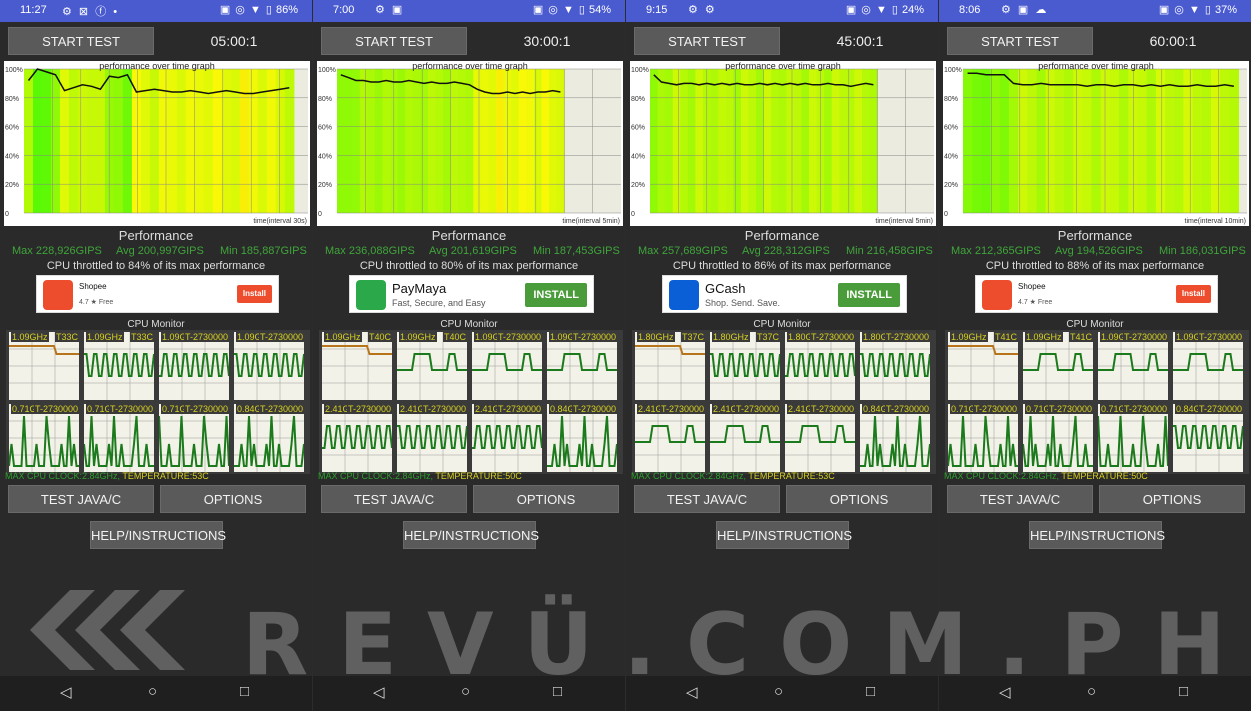 This screenshot has width=1251, height=711. What do you see at coordinates (912, 10) in the screenshot?
I see `battery-level: 24%` at bounding box center [912, 10].